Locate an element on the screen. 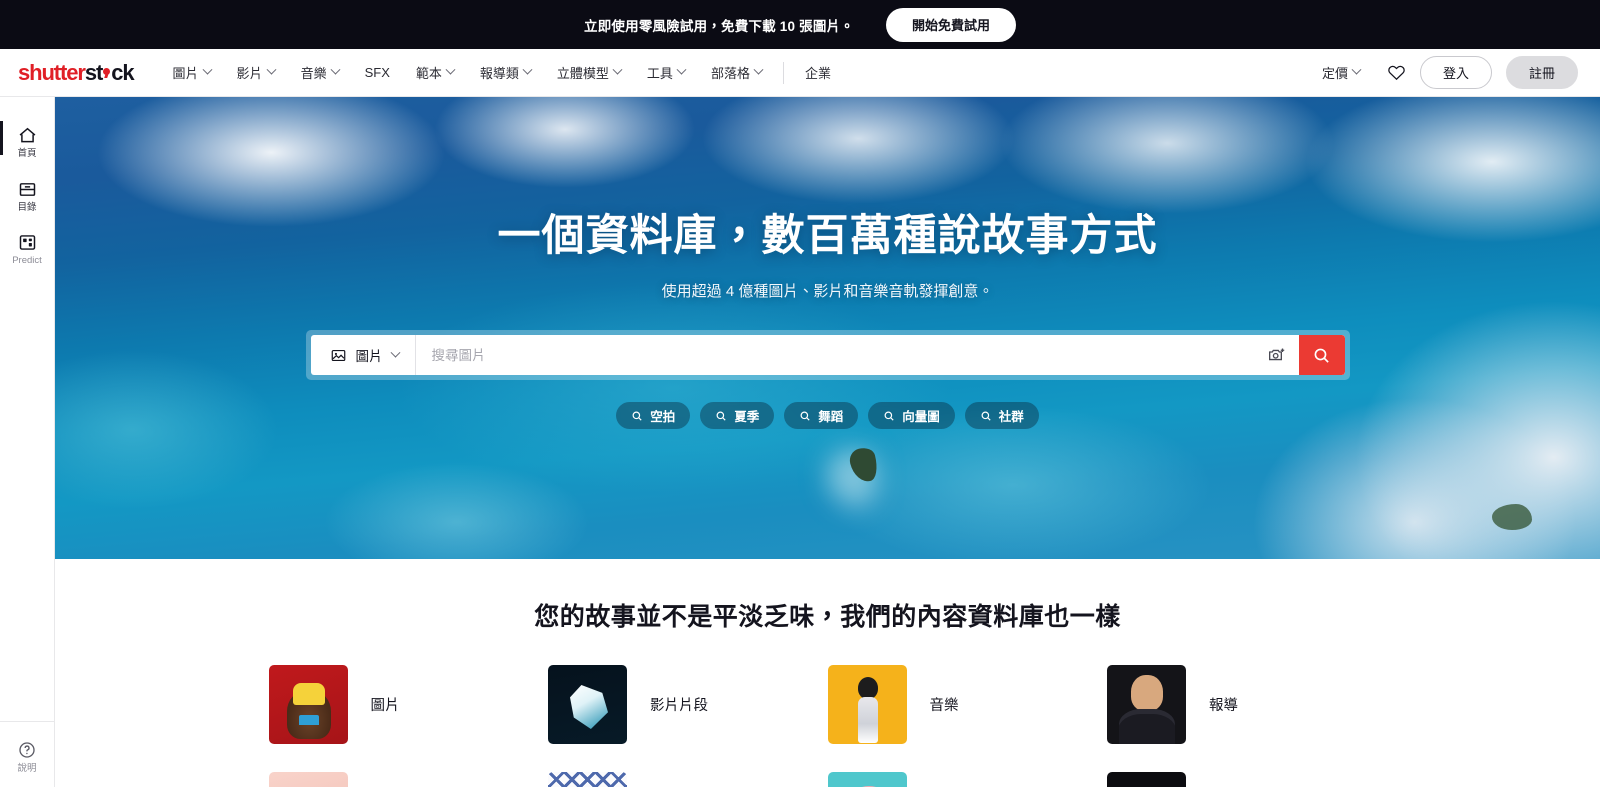 Image resolution: width=1600 pixels, height=788 pixels. header-actions: 定價 登入 註冊 is located at coordinates (1443, 72).